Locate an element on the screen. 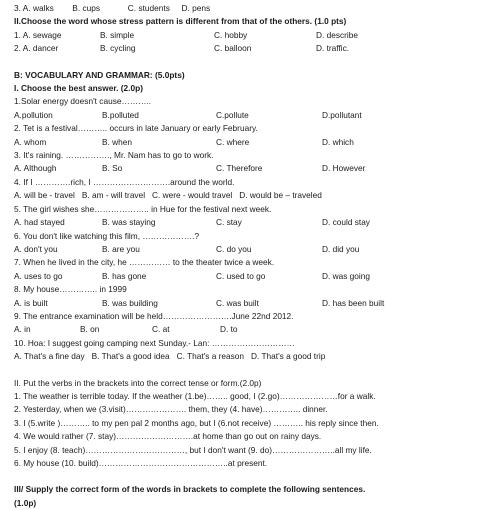 The height and width of the screenshot is (510, 503). option-c: C. at is located at coordinates (186, 329).